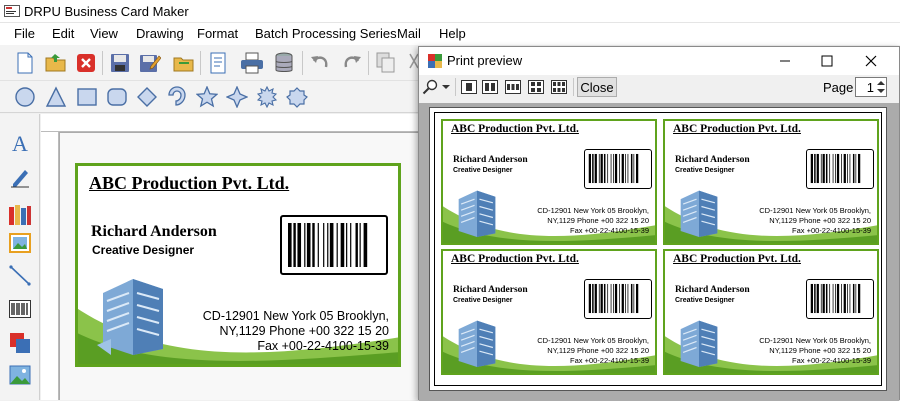  Describe the element at coordinates (20, 309) in the screenshot. I see `barcode-tool-icon` at that location.